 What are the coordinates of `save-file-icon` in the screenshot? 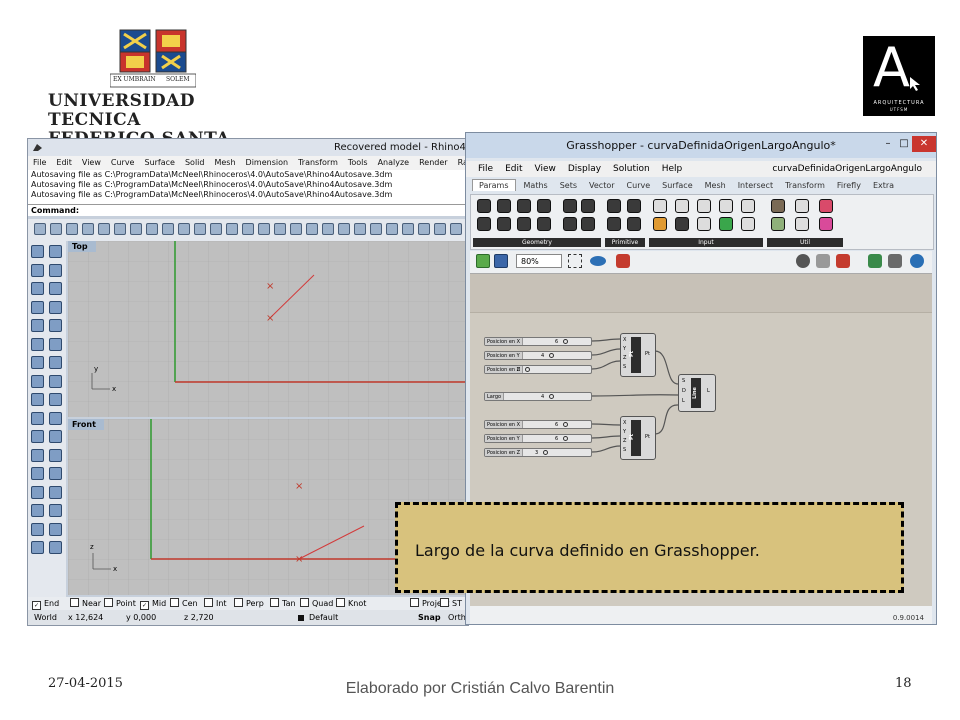 It's located at (501, 261).